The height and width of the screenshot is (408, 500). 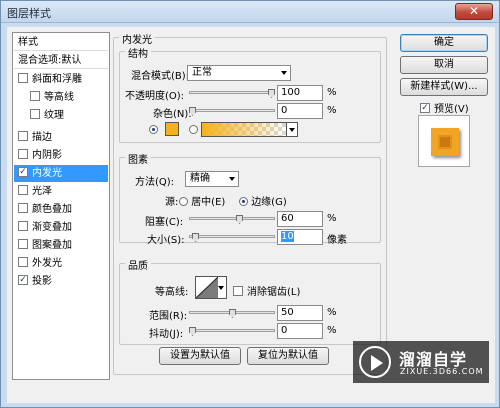 I want to click on choke-unit: %, so click(x=332, y=218).